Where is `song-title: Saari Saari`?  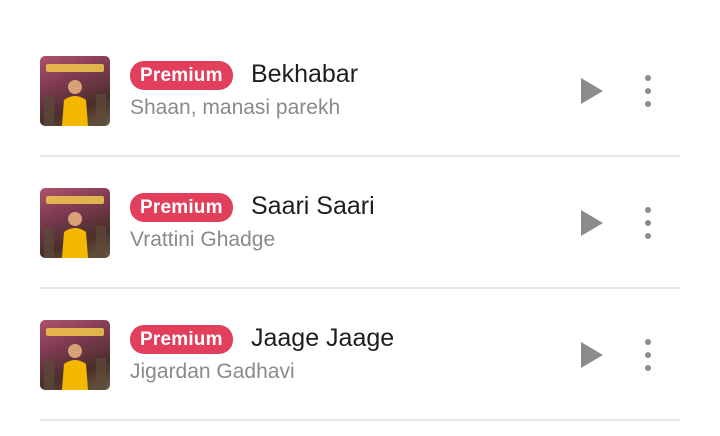
song-title: Saari Saari is located at coordinates (313, 206).